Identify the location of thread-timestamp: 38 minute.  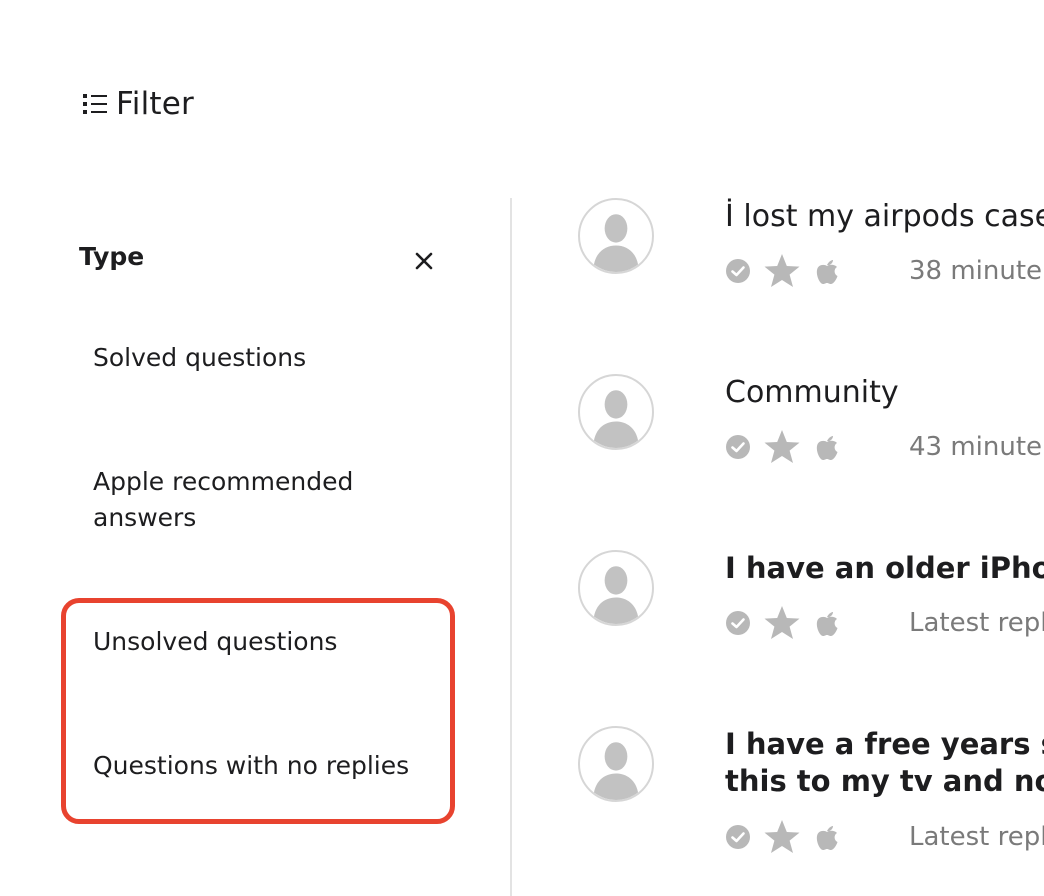
(976, 271).